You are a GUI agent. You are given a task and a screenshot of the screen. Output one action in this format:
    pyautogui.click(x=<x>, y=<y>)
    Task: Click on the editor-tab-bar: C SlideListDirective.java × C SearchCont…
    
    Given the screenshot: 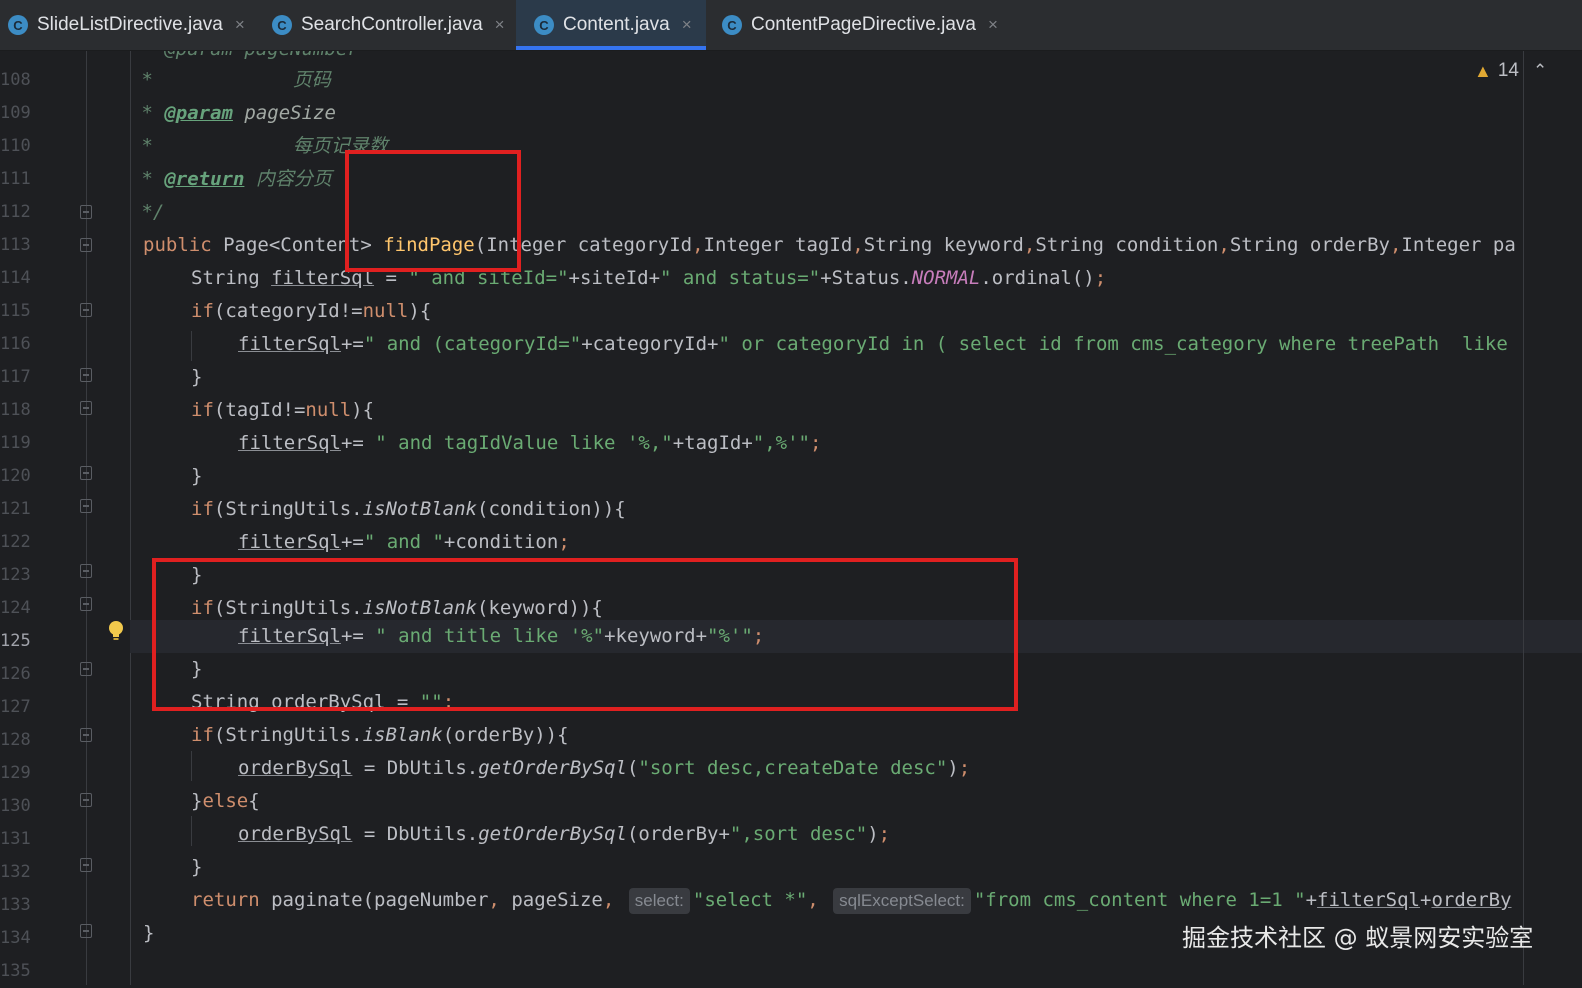 What is the action you would take?
    pyautogui.click(x=791, y=25)
    